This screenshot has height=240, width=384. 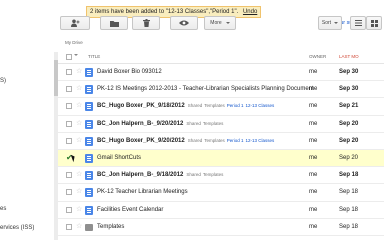 What do you see at coordinates (221, 227) in the screenshot?
I see `table-row: ☆ Templates me Sep 18` at bounding box center [221, 227].